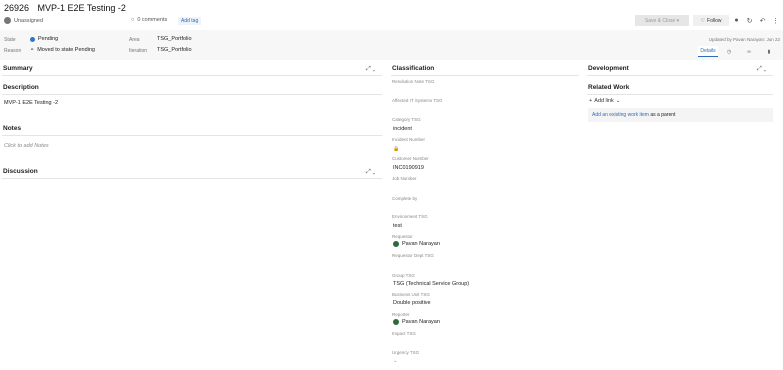 This screenshot has height=370, width=783. I want to click on state-dot-icon, so click(32, 39).